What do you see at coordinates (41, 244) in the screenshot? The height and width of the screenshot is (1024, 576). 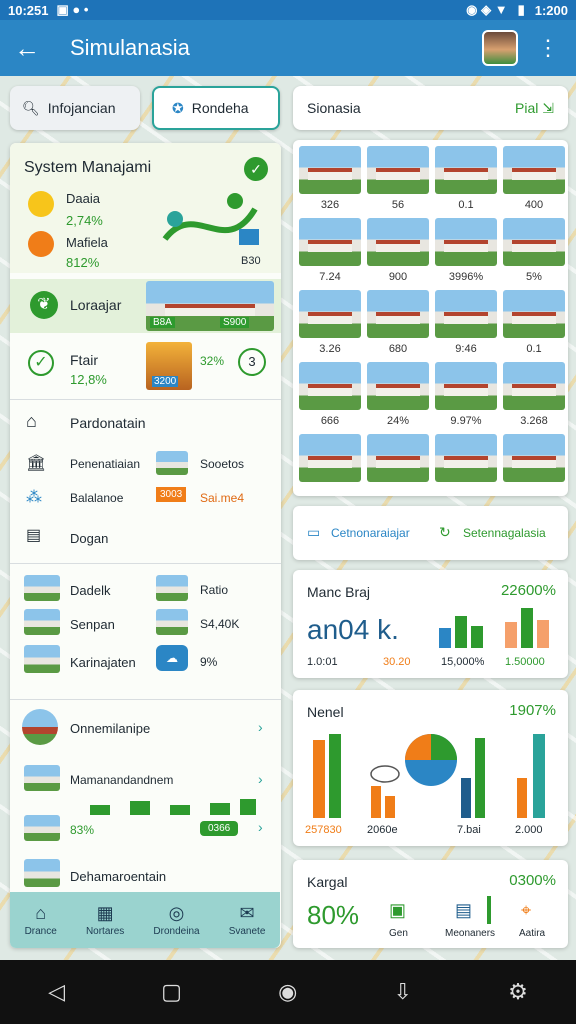 I see `orange-dot-icon` at bounding box center [41, 244].